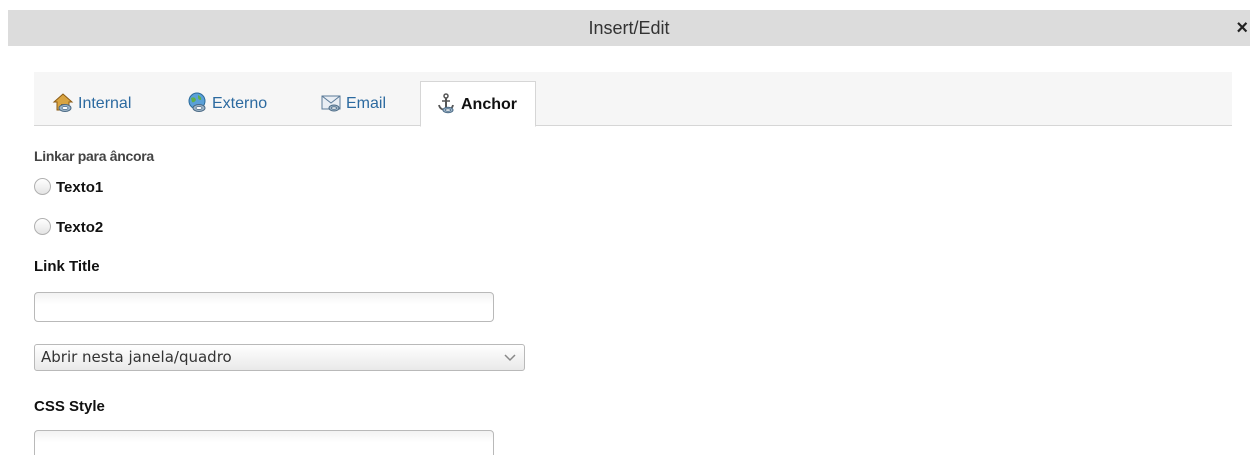 Image resolution: width=1250 pixels, height=455 pixels. I want to click on tab-internal: Internal, so click(91, 104).